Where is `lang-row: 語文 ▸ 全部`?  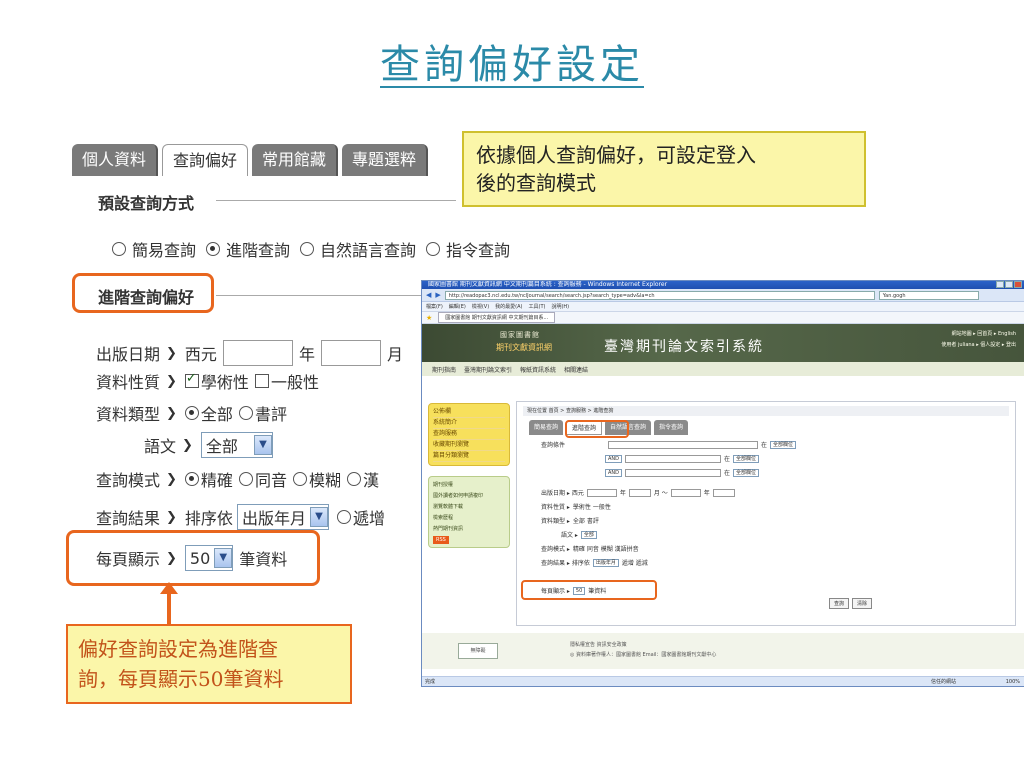 lang-row: 語文 ▸ 全部 is located at coordinates (579, 534).